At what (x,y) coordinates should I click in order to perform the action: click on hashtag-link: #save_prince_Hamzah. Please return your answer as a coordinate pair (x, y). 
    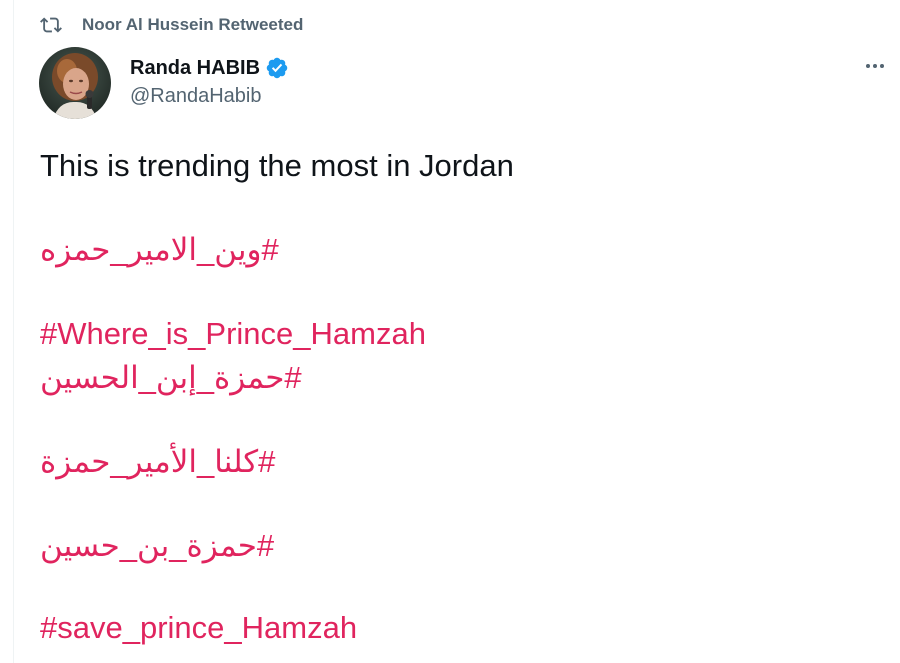
    Looking at the image, I should click on (198, 628).